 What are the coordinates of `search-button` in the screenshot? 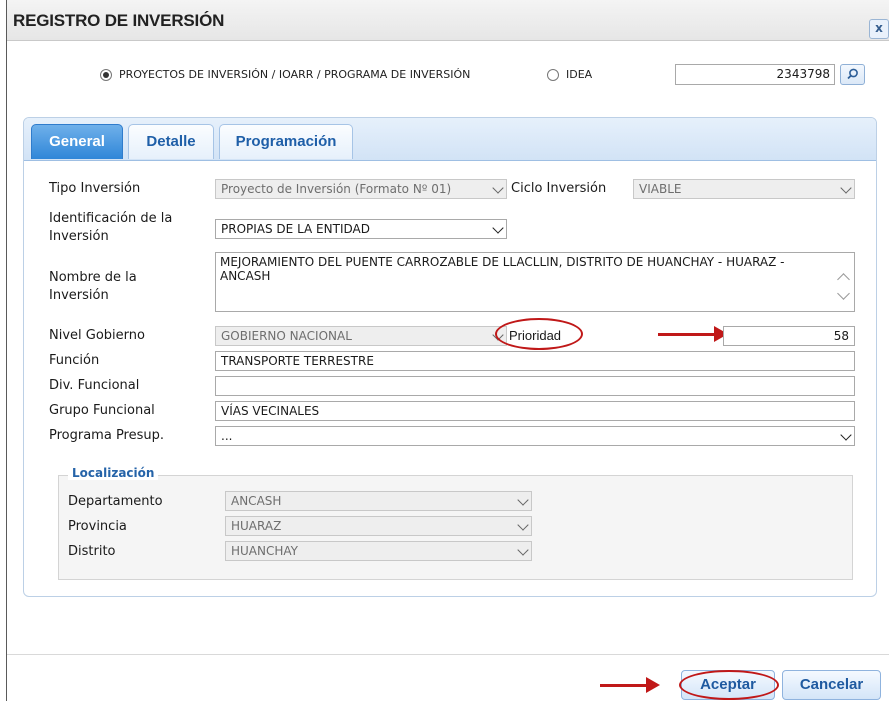 It's located at (852, 74).